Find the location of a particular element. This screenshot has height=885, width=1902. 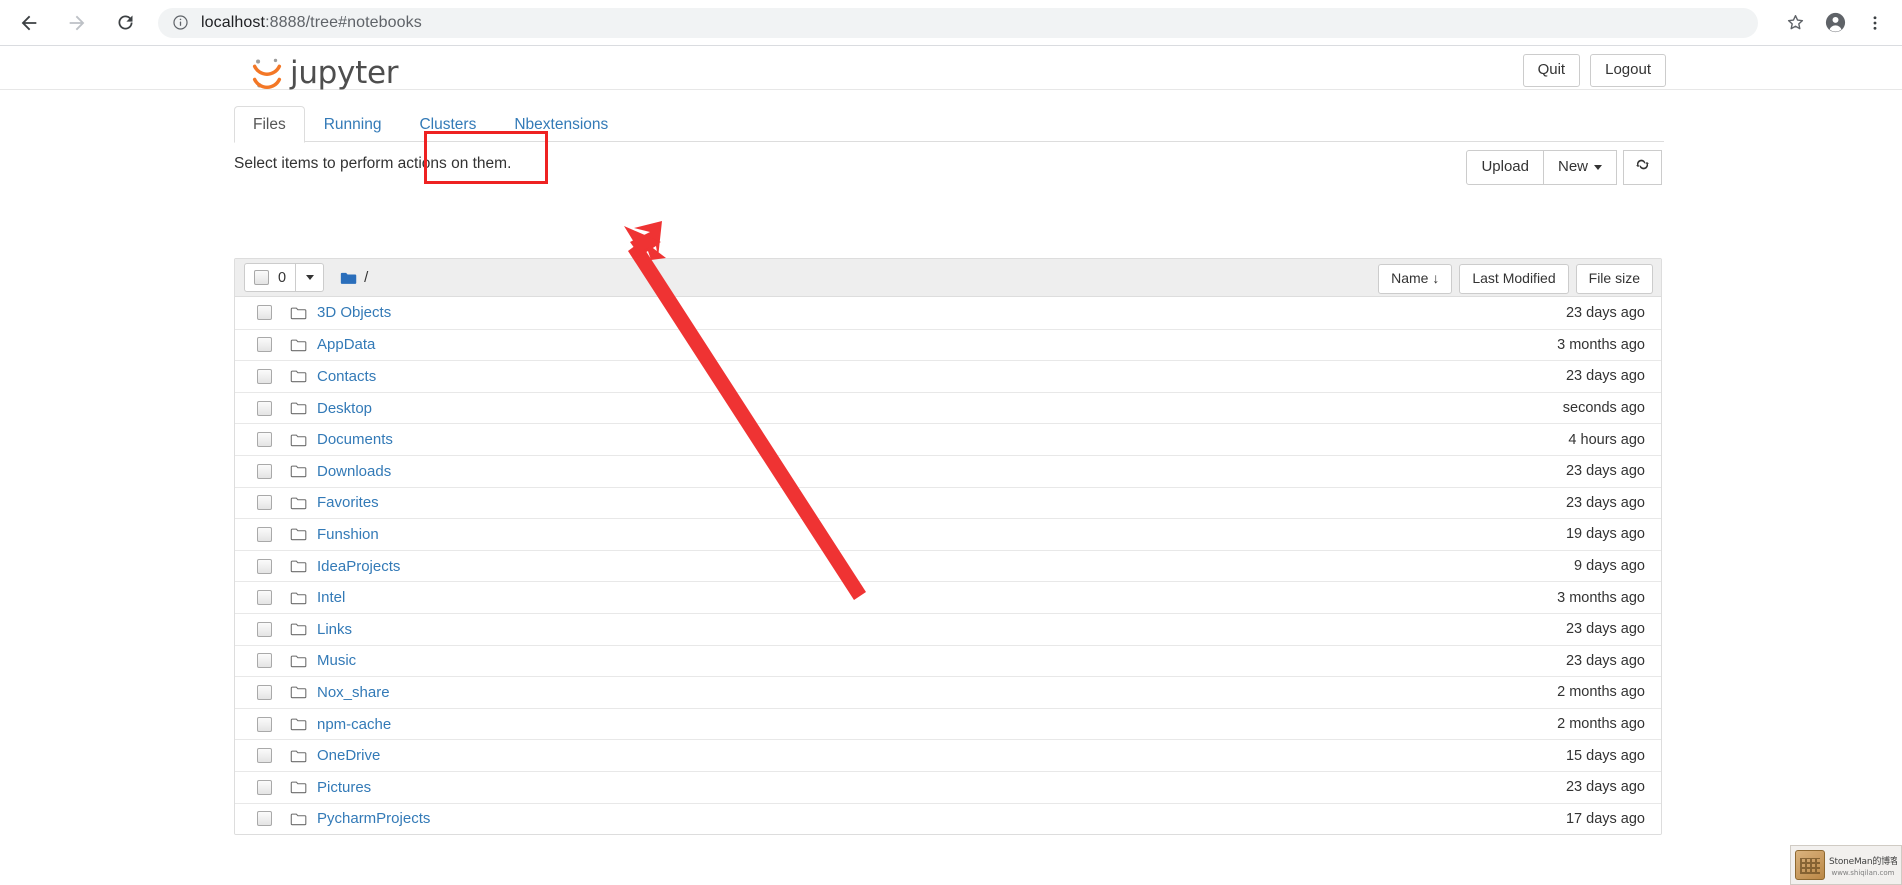

file-name-link: Contacts is located at coordinates (346, 376).